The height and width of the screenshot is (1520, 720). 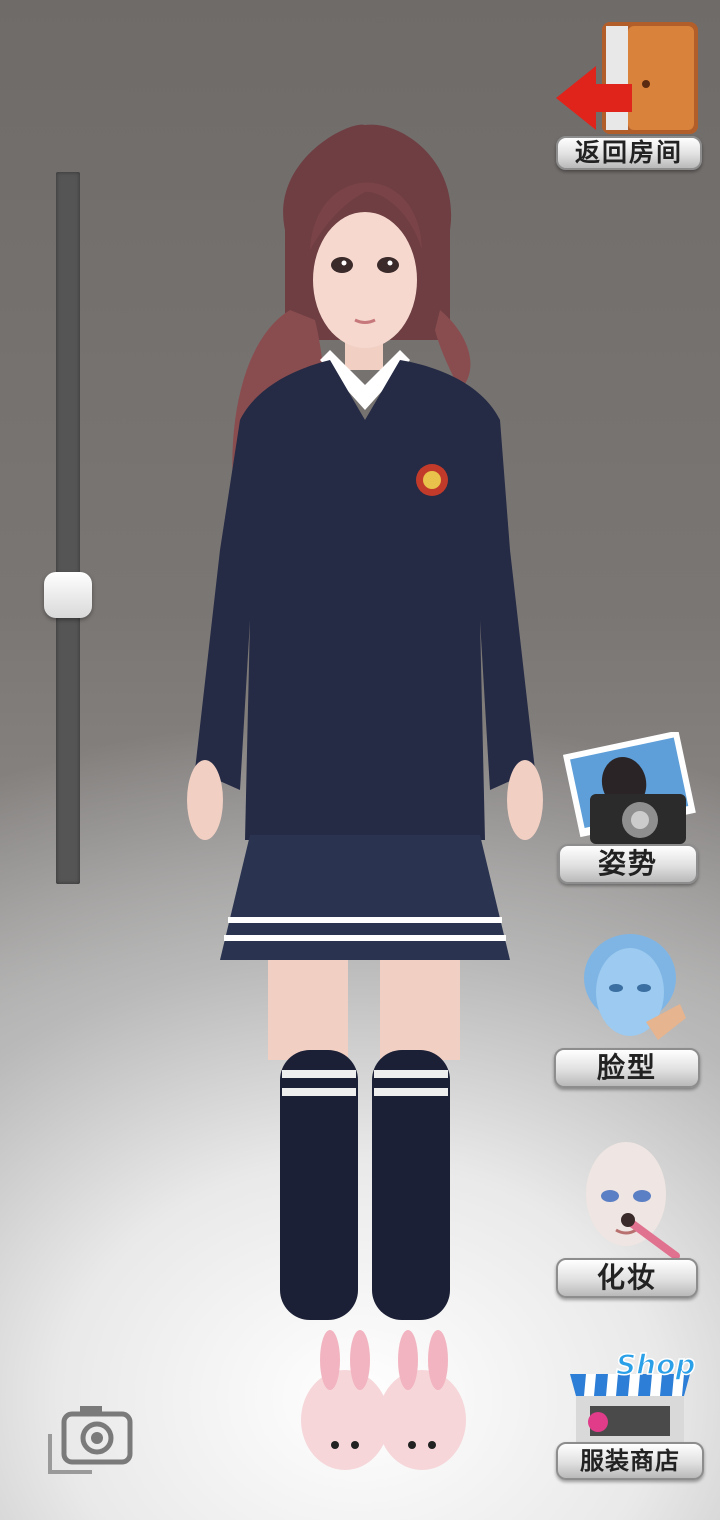 I want to click on makeup-label: 化妆, so click(x=627, y=1278).